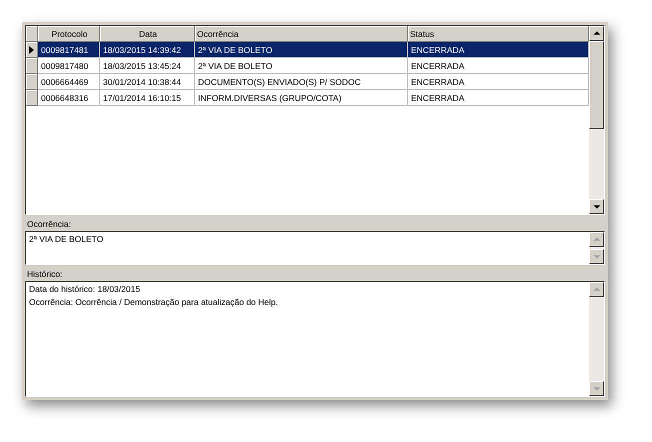  What do you see at coordinates (32, 34) in the screenshot?
I see `header-corner` at bounding box center [32, 34].